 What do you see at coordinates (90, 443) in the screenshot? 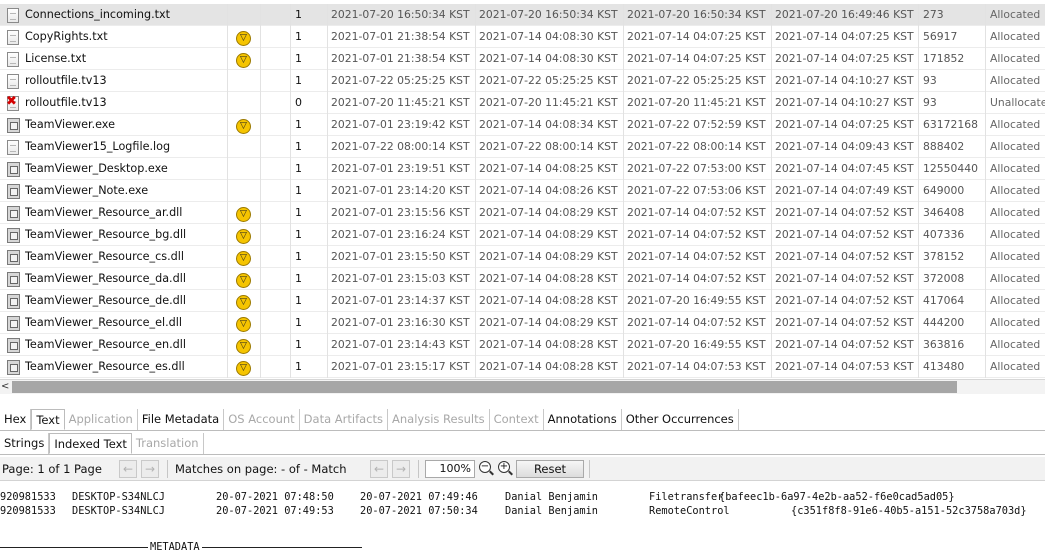
I see `tab-indexed-text: Indexed Text` at bounding box center [90, 443].